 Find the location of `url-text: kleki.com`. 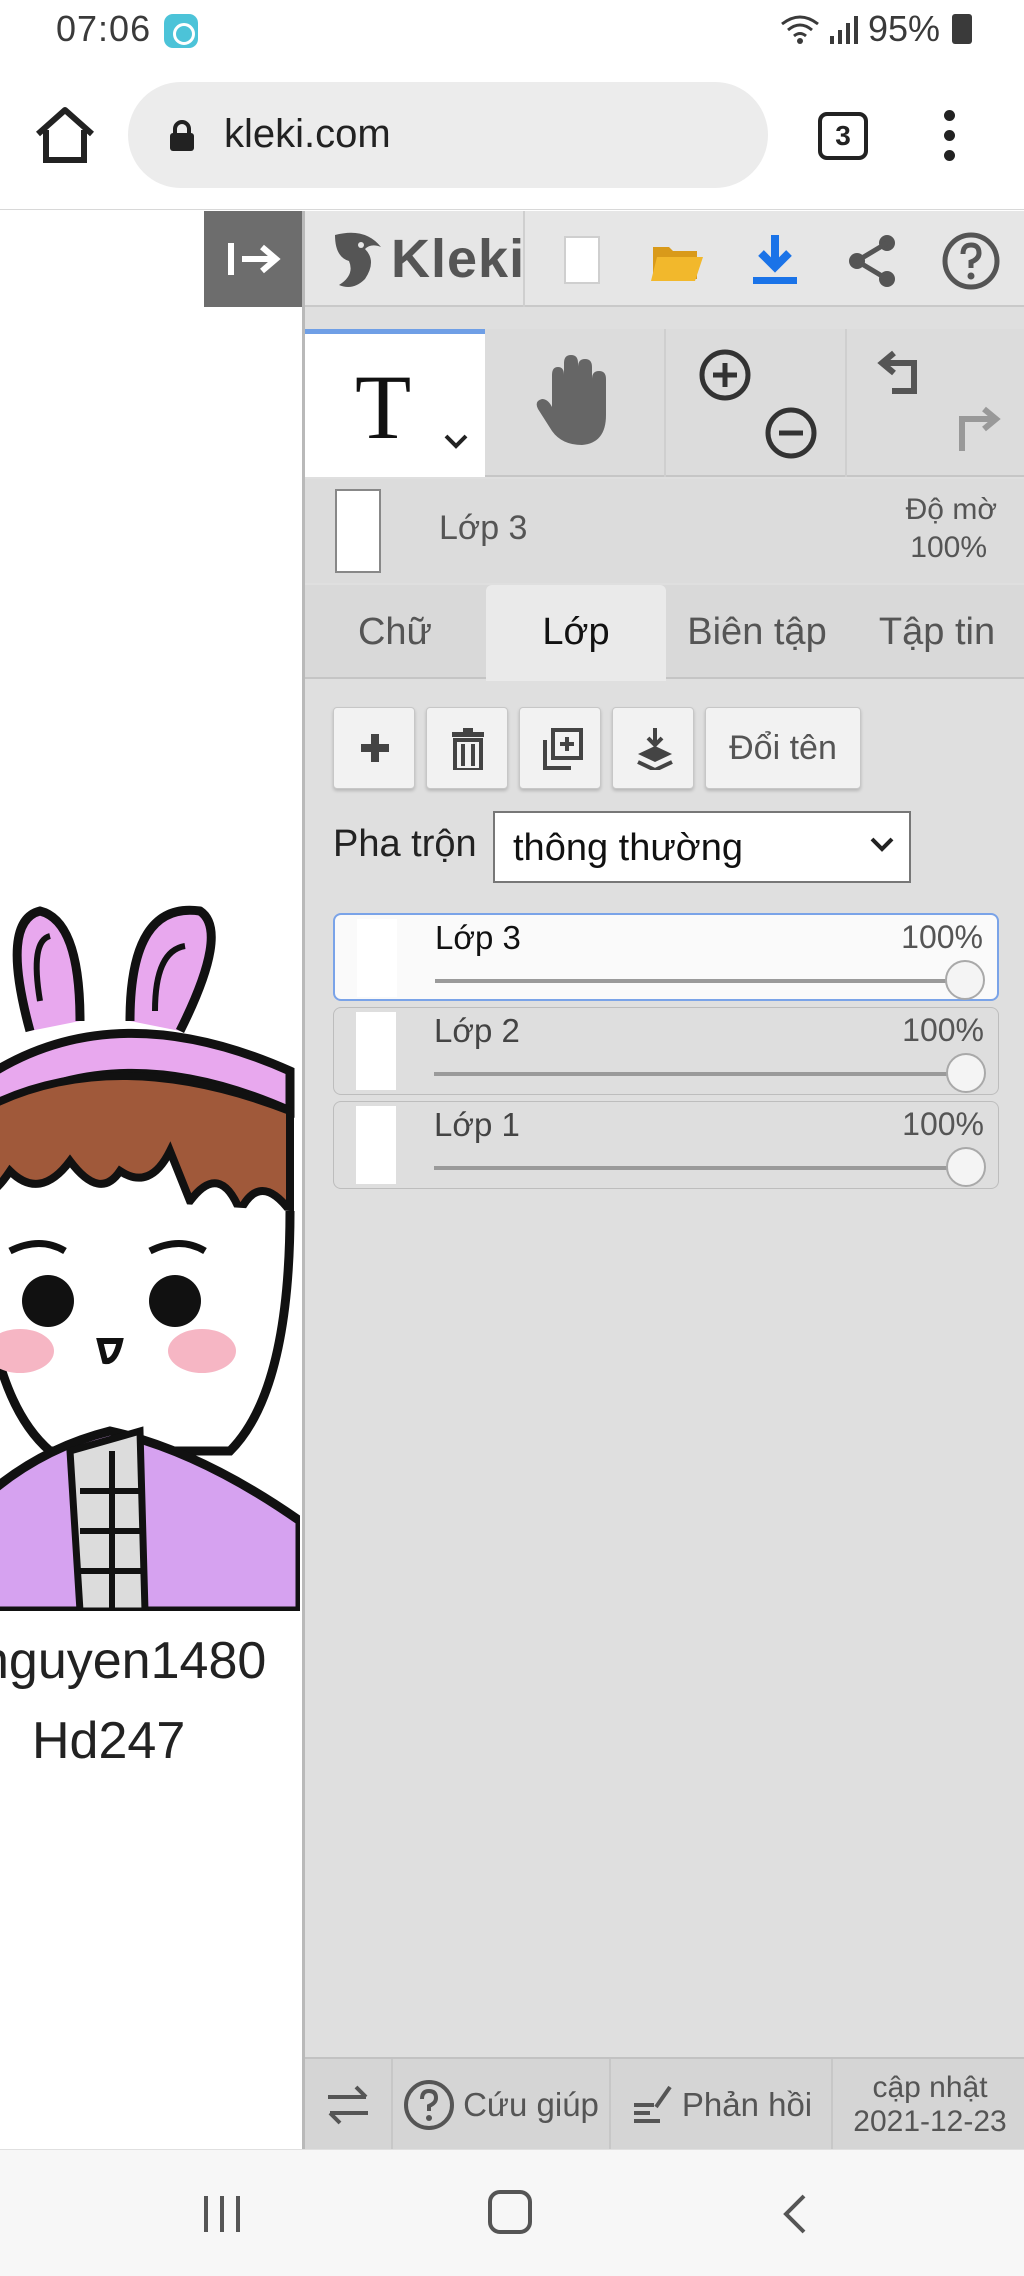

url-text: kleki.com is located at coordinates (307, 134).